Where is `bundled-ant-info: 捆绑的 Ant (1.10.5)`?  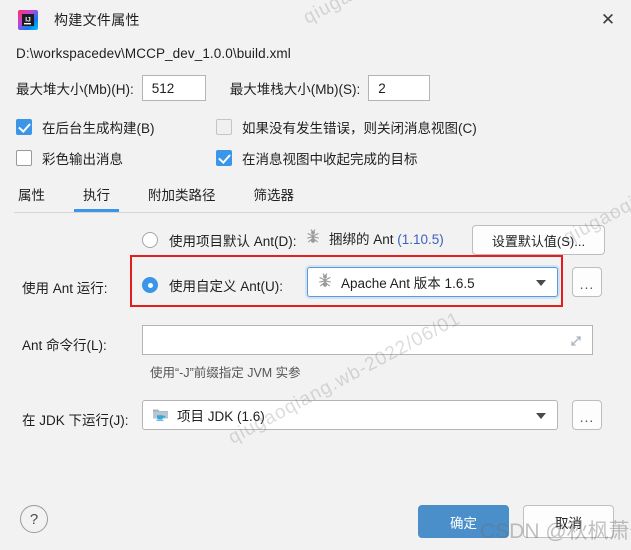 bundled-ant-info: 捆绑的 Ant (1.10.5) is located at coordinates (374, 238).